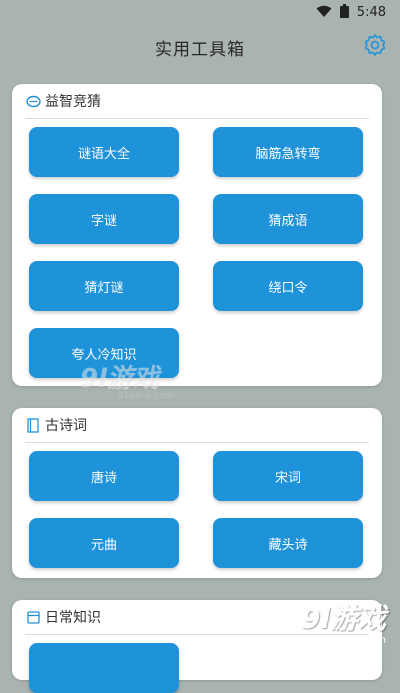 The width and height of the screenshot is (400, 693). What do you see at coordinates (288, 152) in the screenshot?
I see `brain-teasers-button: 脑筋急转弯` at bounding box center [288, 152].